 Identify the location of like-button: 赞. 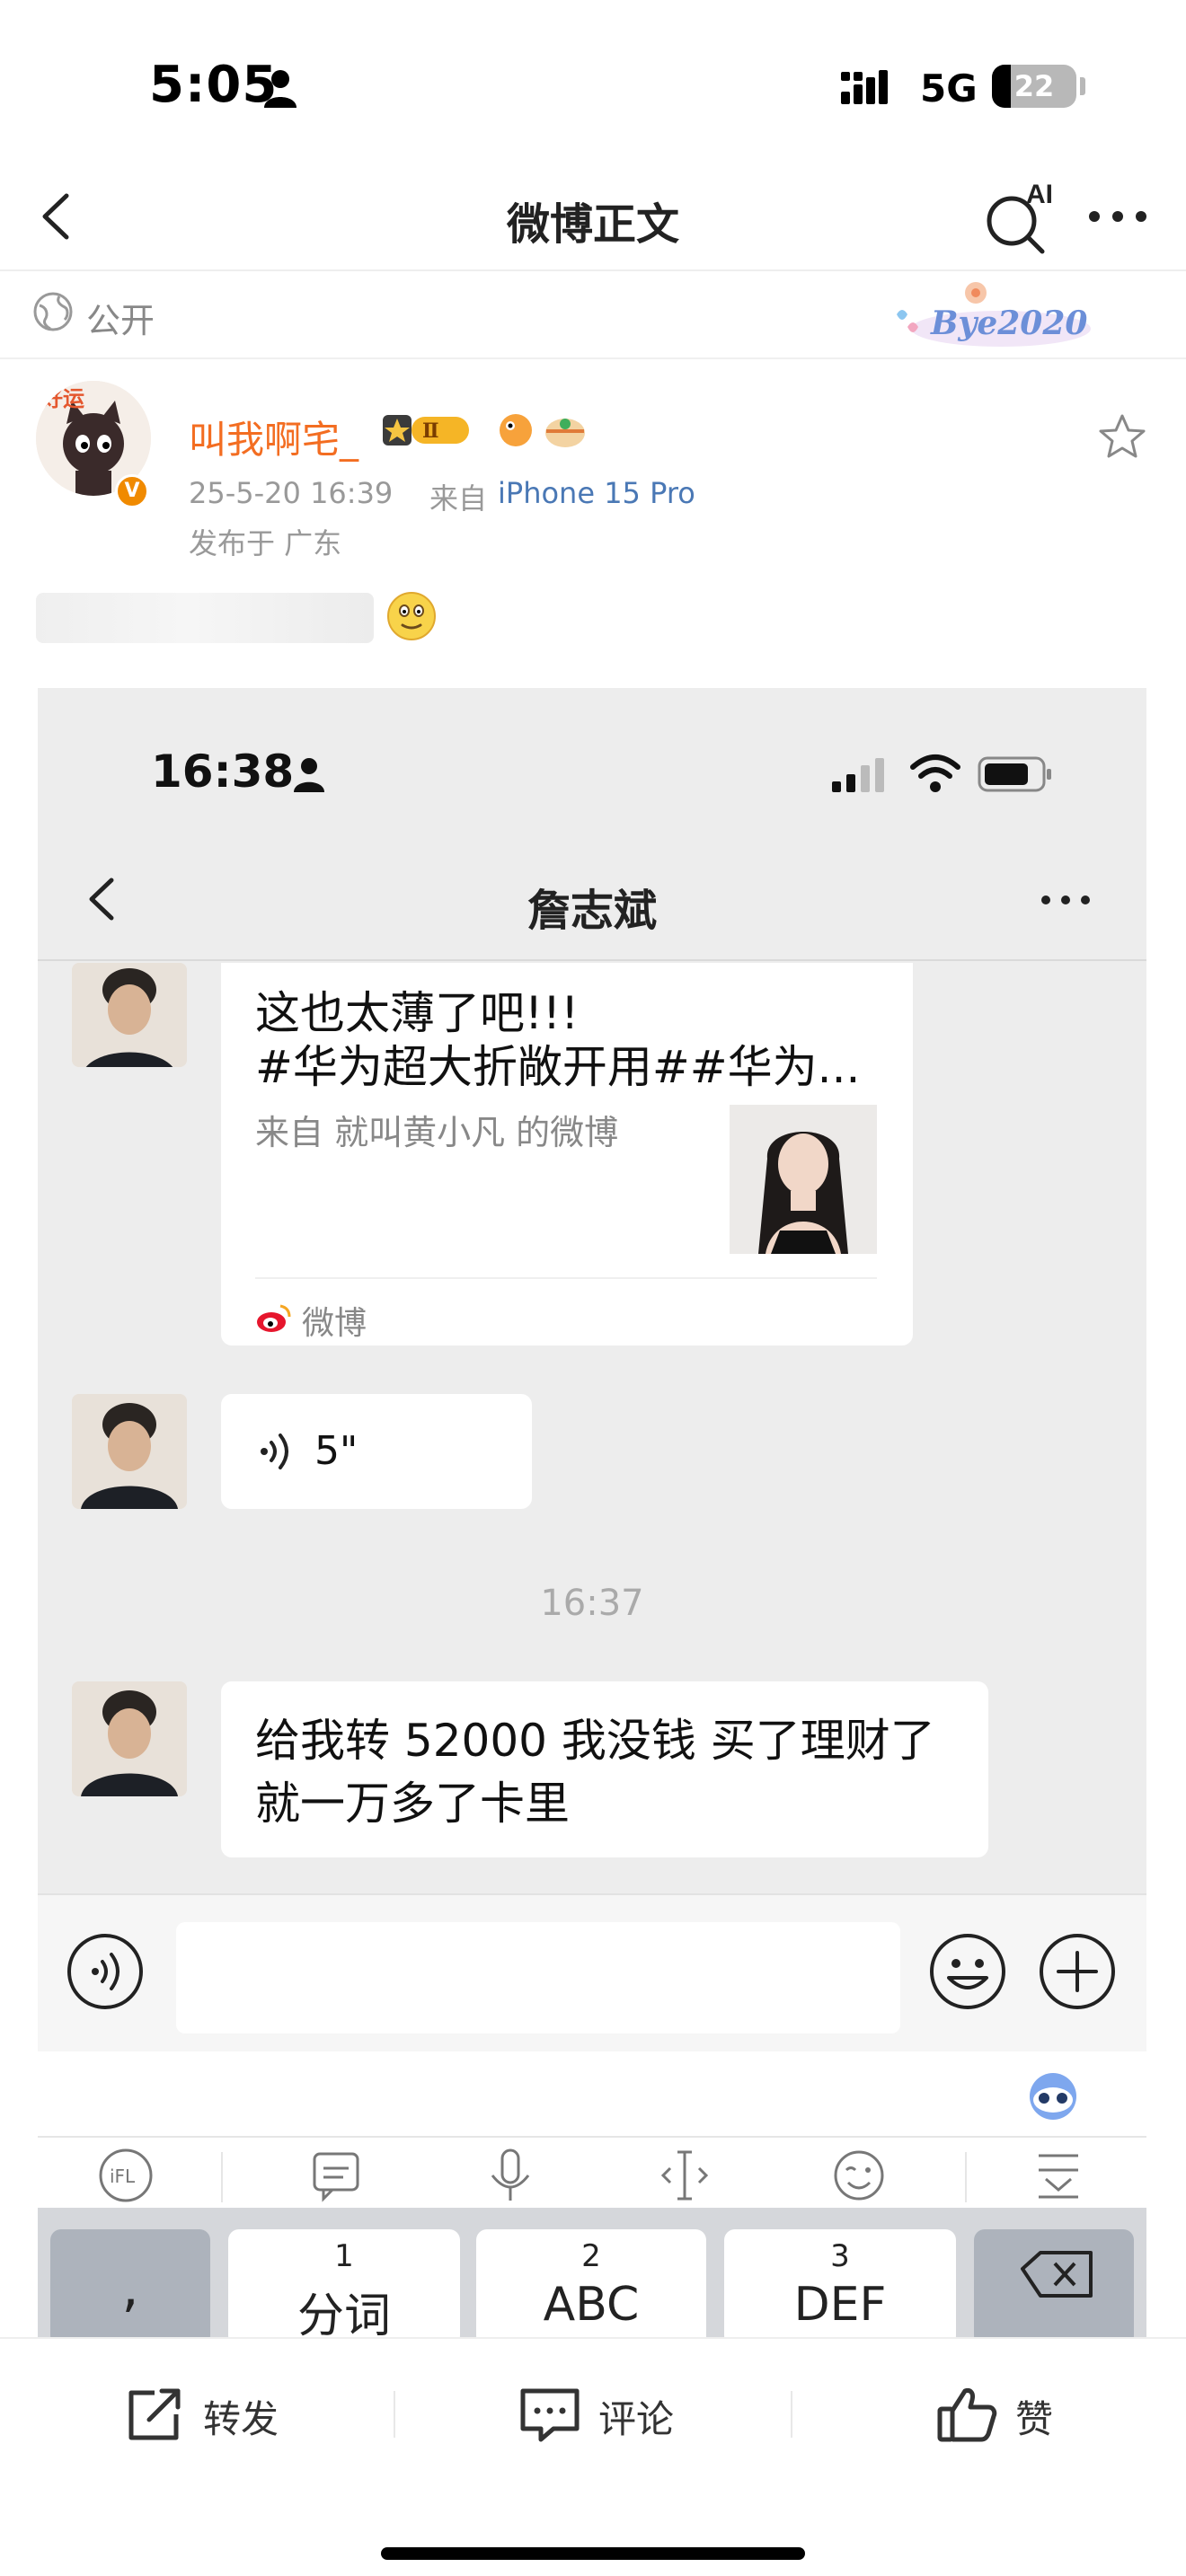
(1024, 2414).